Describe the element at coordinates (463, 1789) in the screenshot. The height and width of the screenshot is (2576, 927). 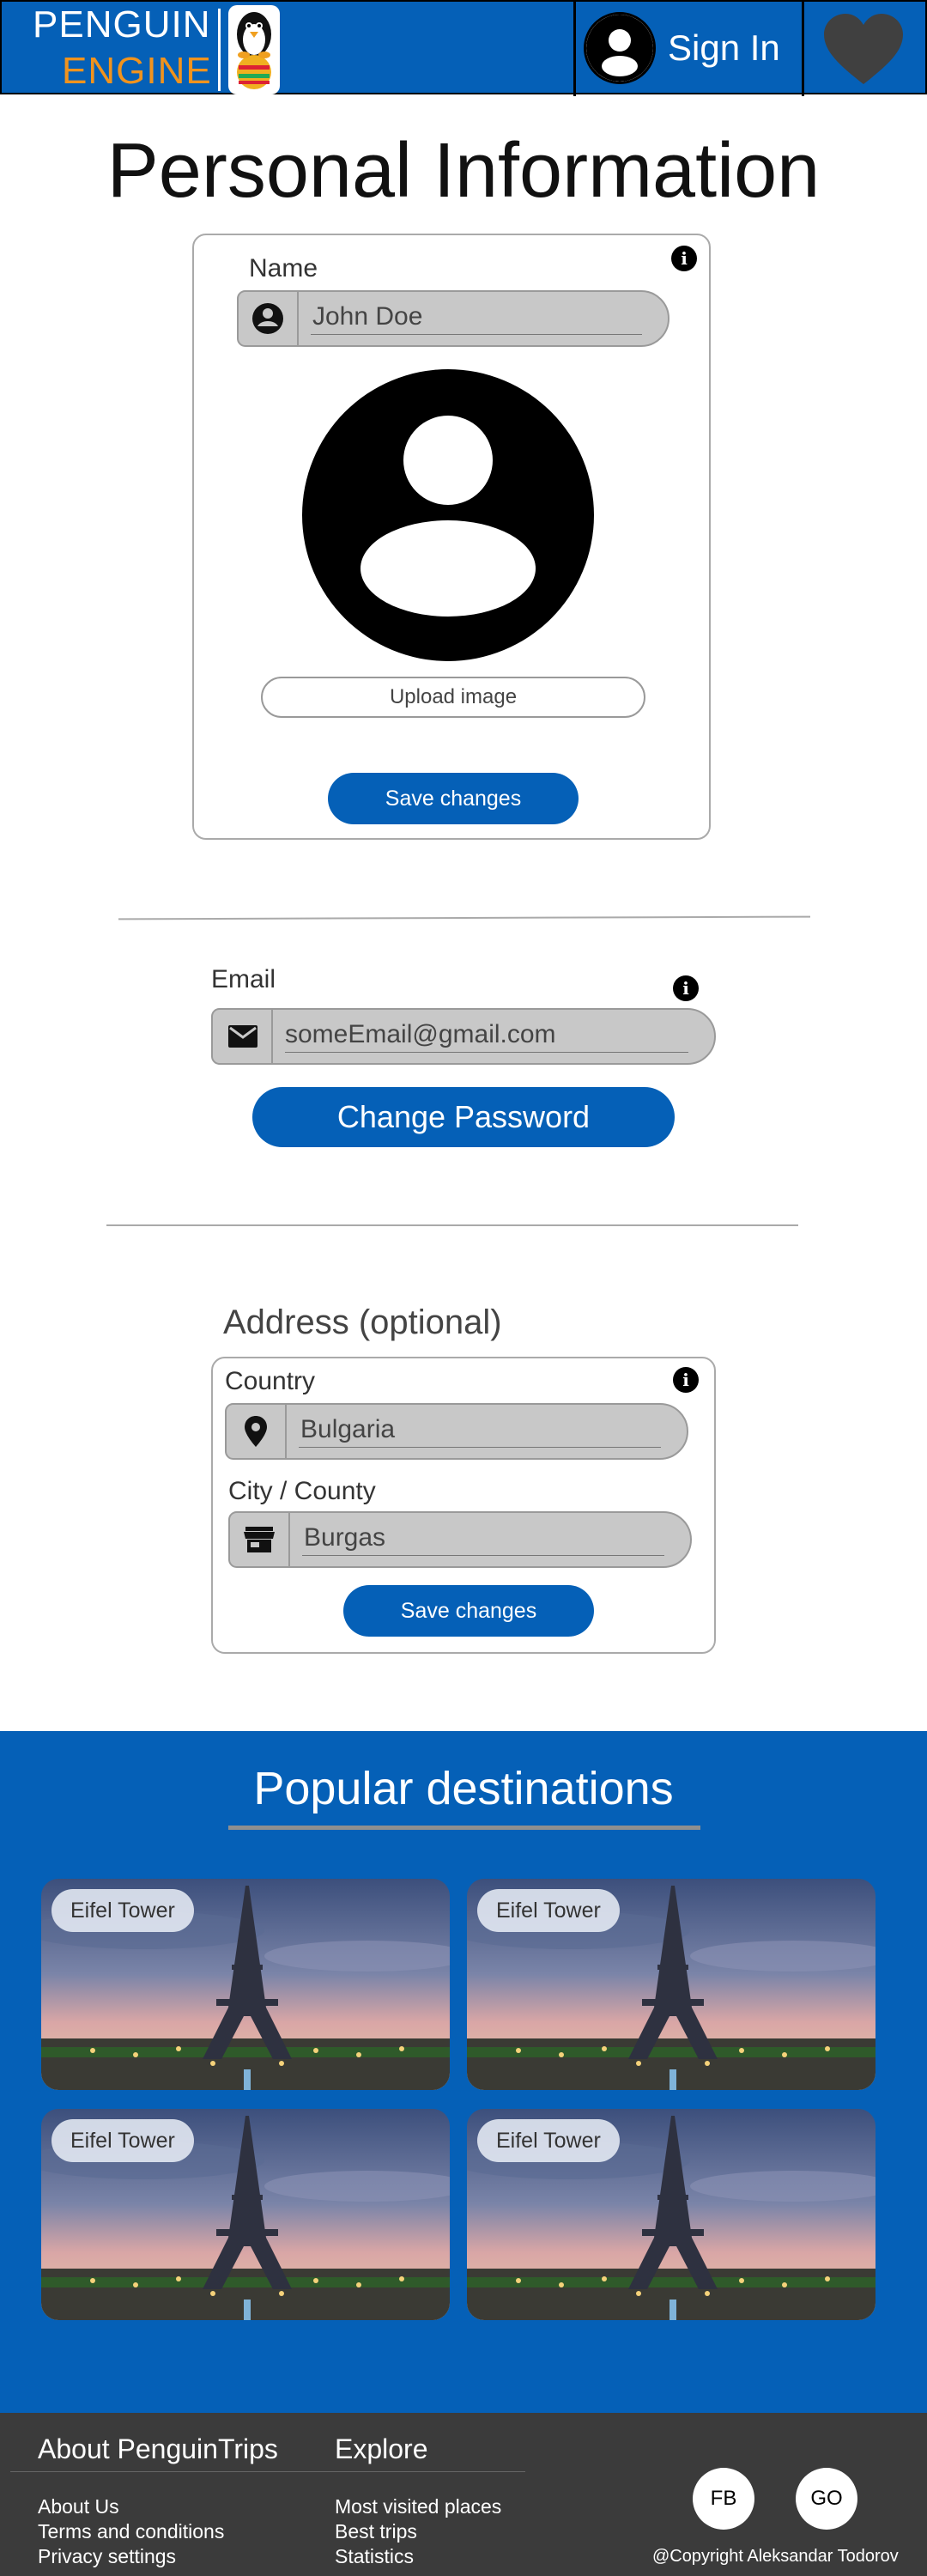
I see `popular-title: Popular destinations` at that location.